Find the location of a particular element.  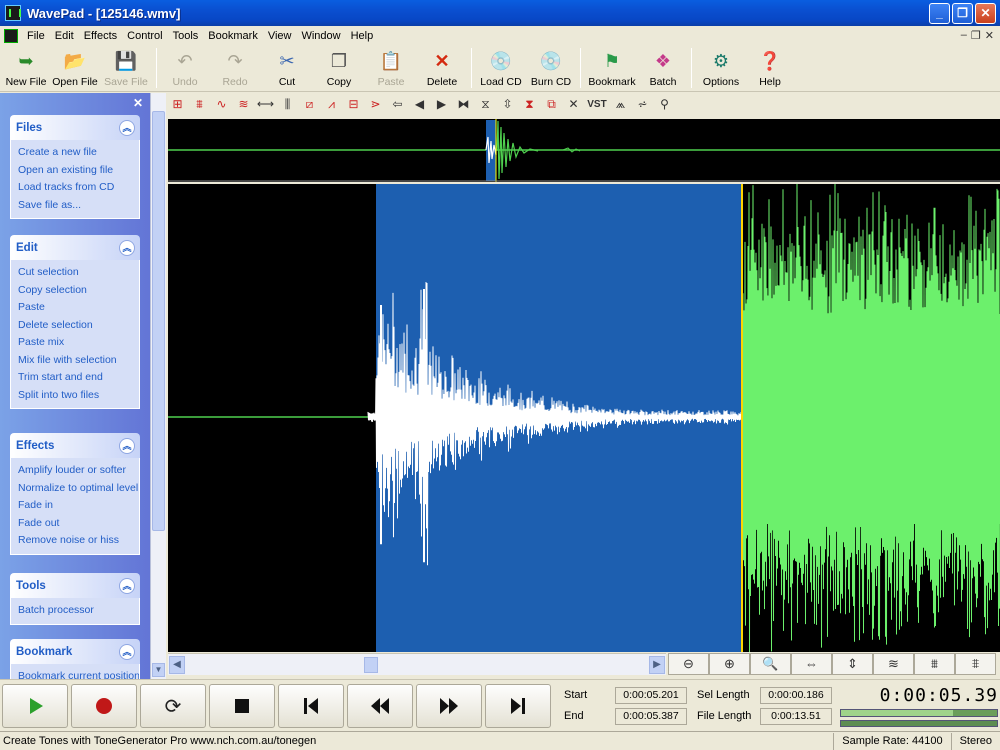

mdi-close-button: ✕ is located at coordinates (989, 35).